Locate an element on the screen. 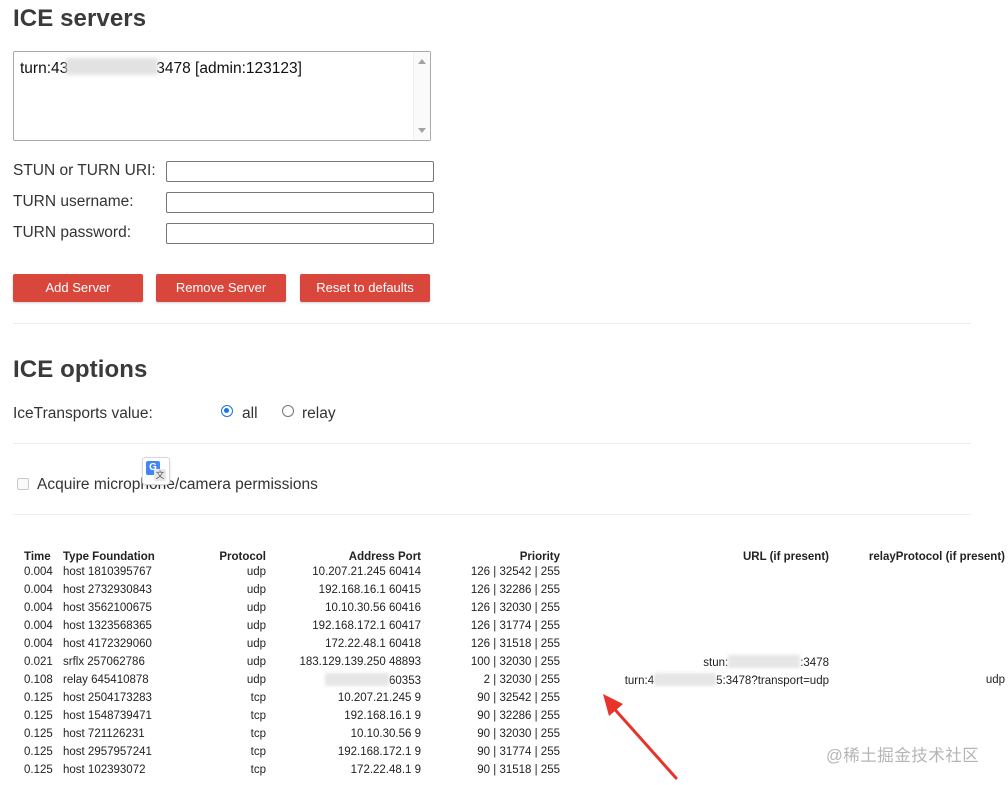 The height and width of the screenshot is (785, 1008). cell-url: turn:4 5:3478?transport=udp is located at coordinates (694, 680).